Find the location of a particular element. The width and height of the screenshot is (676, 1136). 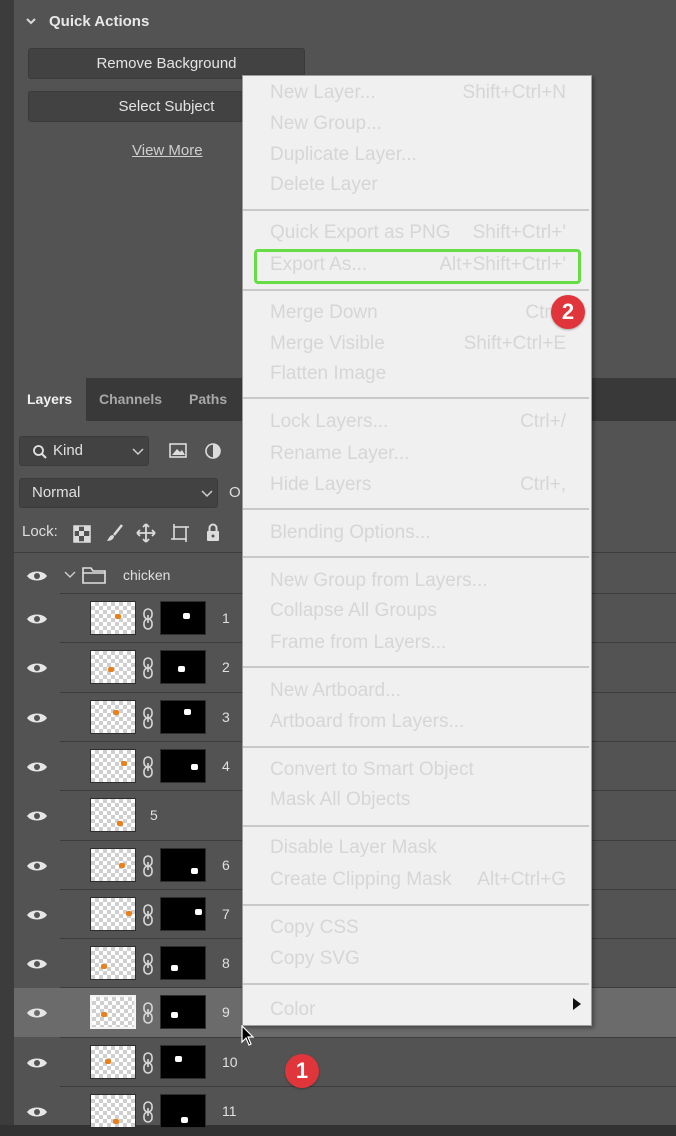

menu-item-merge-down: Merge Down is located at coordinates (324, 313).